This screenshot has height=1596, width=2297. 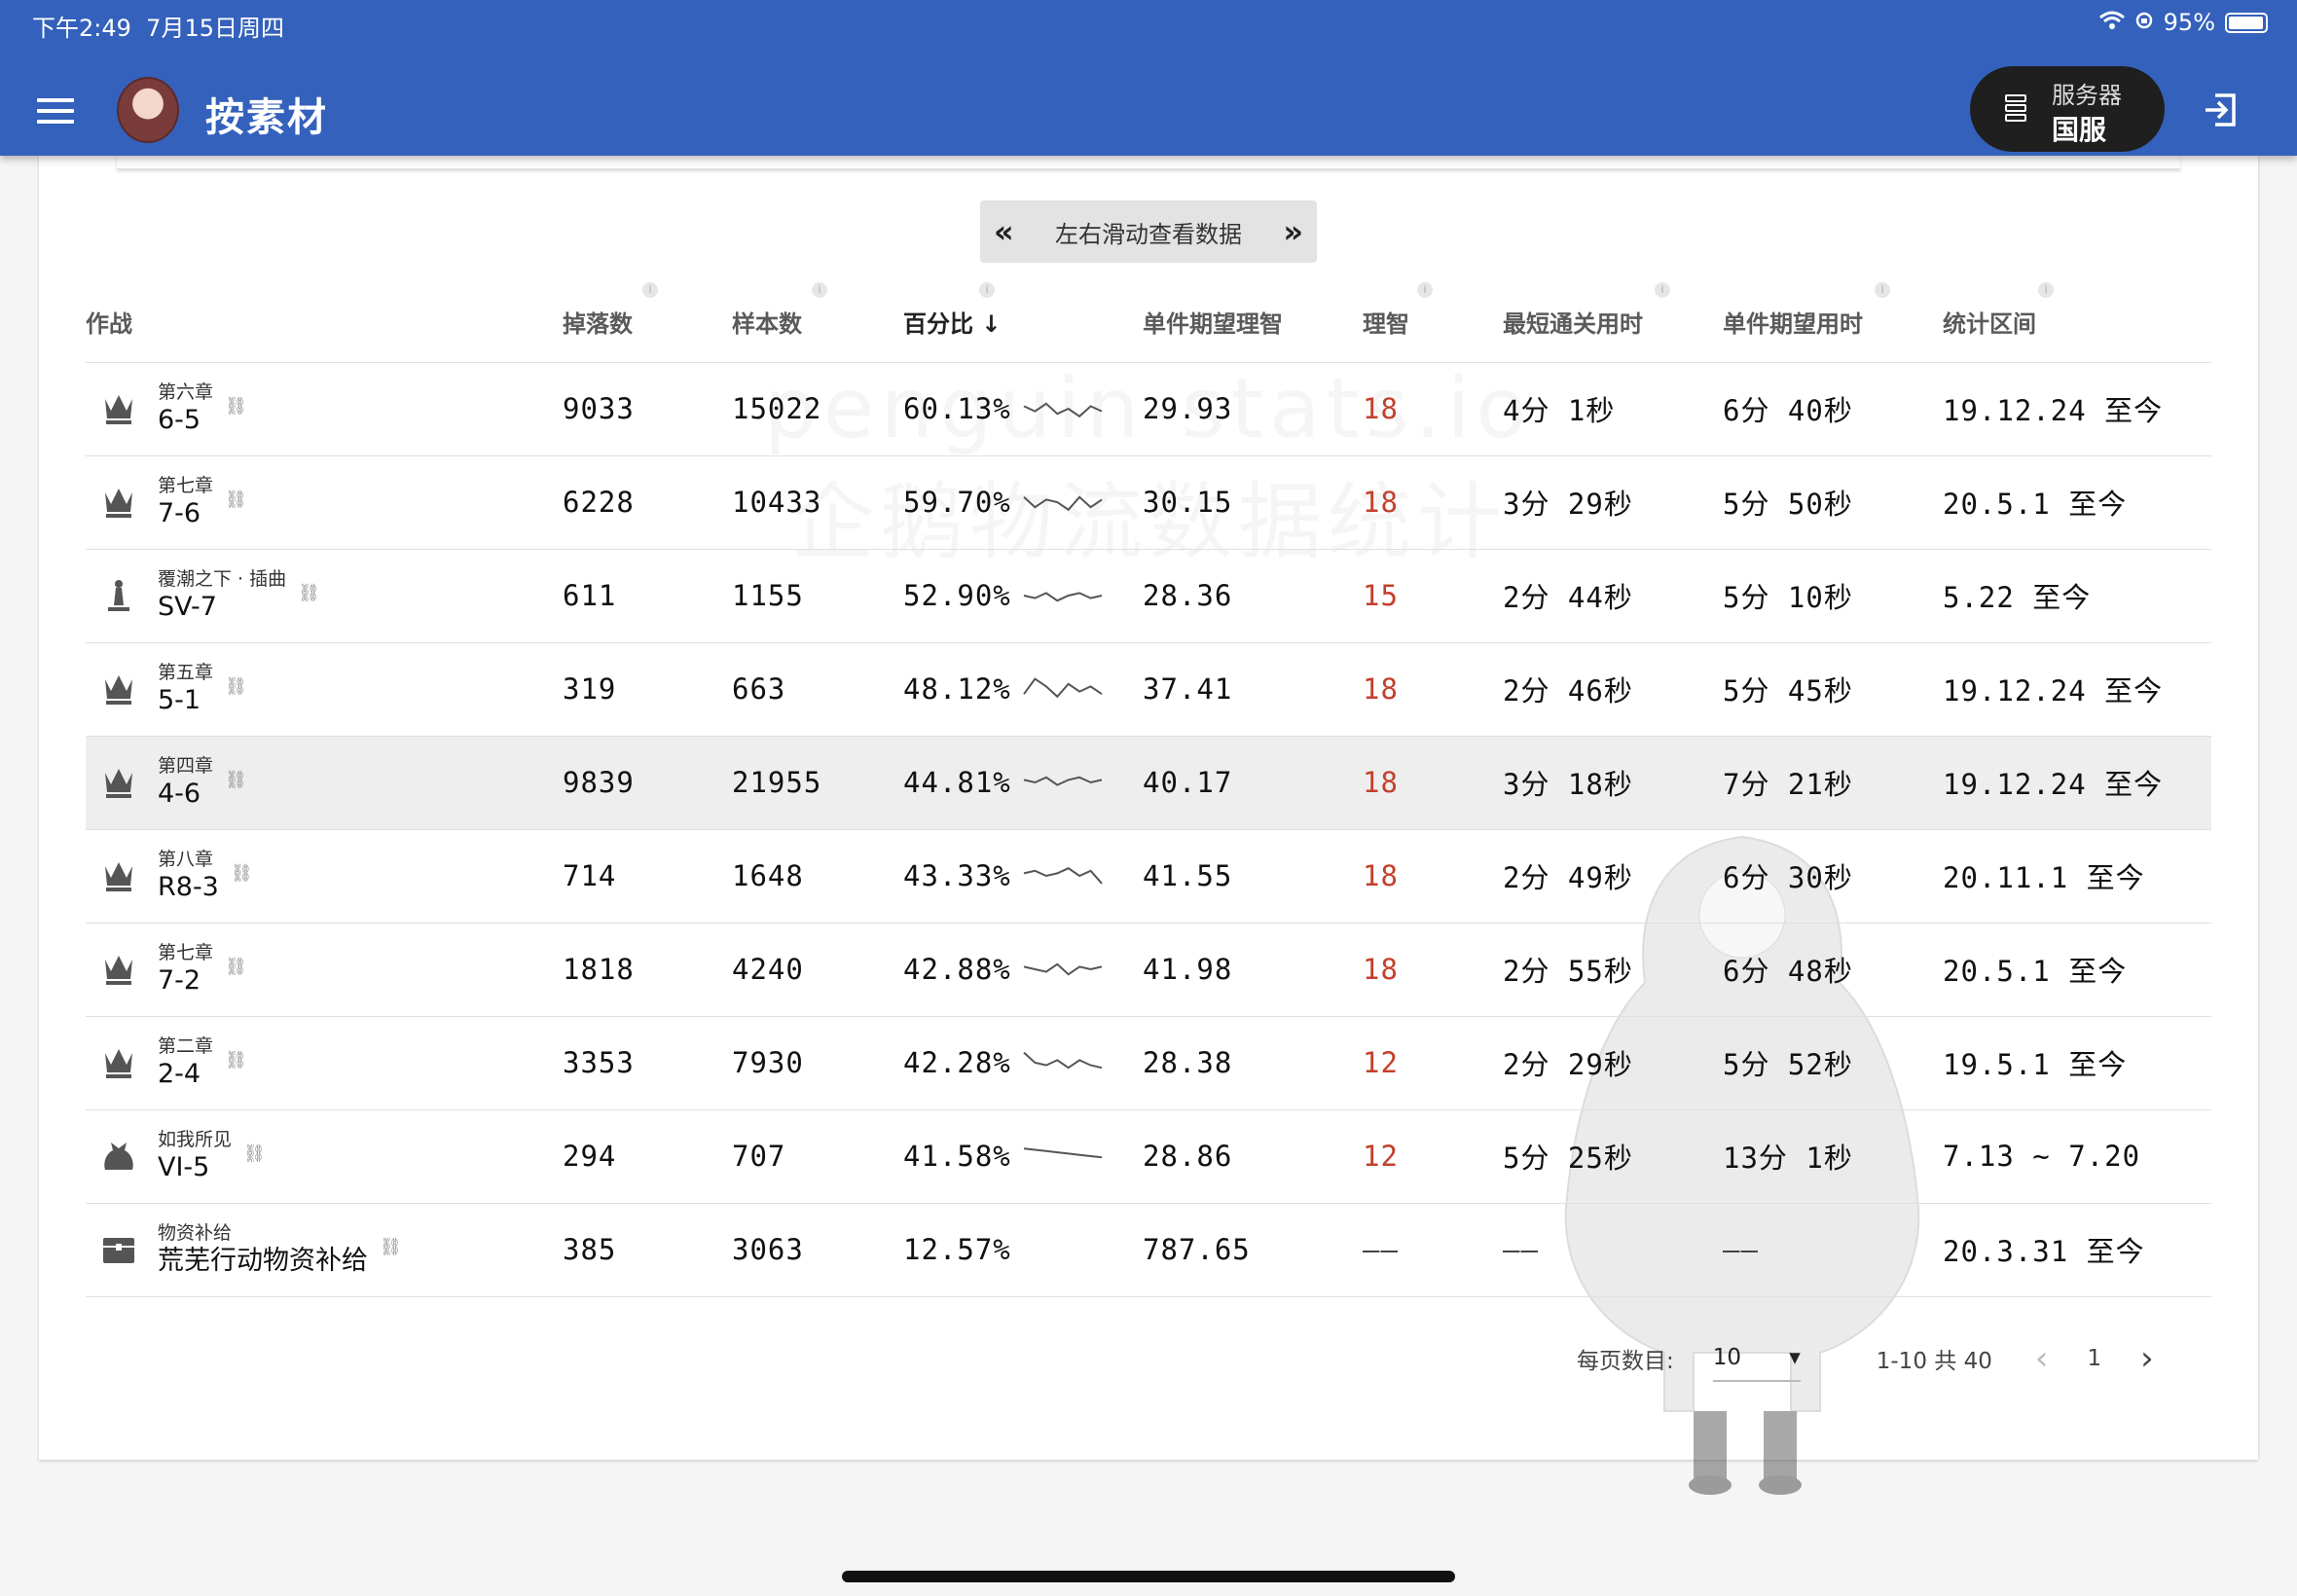 I want to click on col-period: 统计区间 i, so click(x=2077, y=322).